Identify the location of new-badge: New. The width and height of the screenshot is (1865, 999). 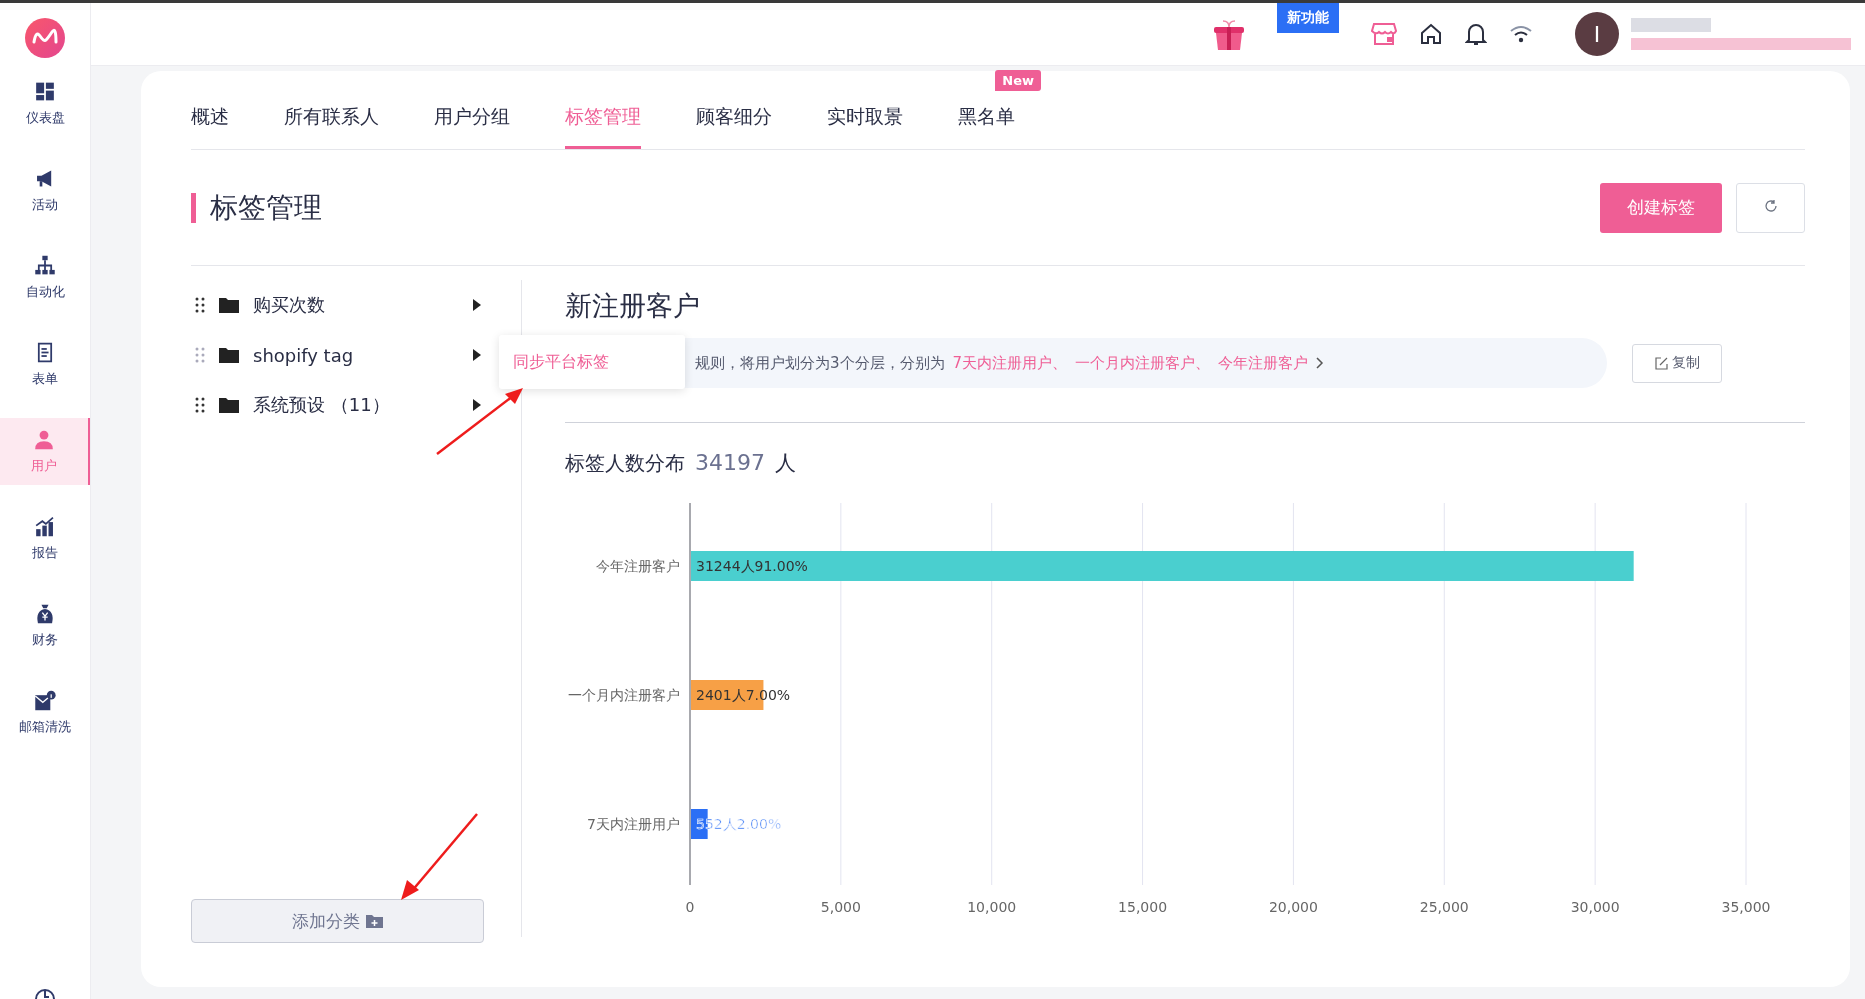
(1018, 80).